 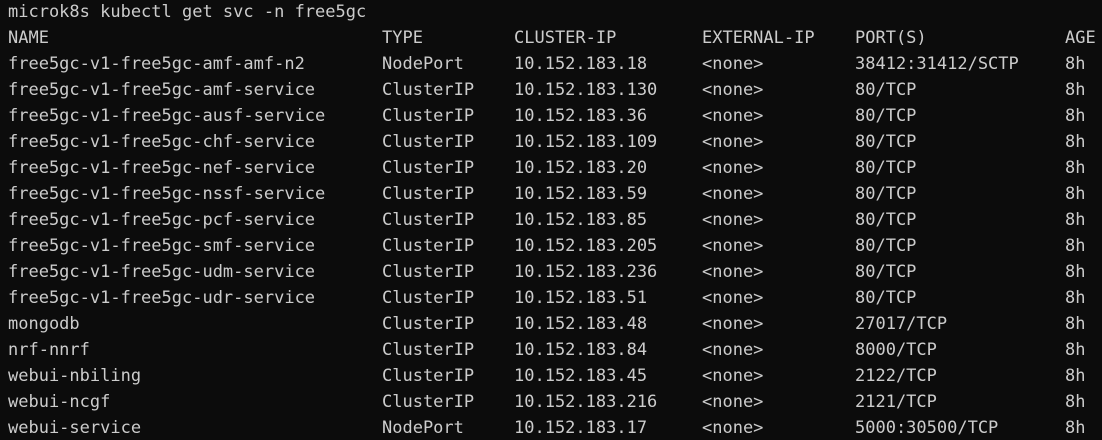 I want to click on service-name-cell: free5gc-v1-free5gc-nef-service, so click(x=162, y=168).